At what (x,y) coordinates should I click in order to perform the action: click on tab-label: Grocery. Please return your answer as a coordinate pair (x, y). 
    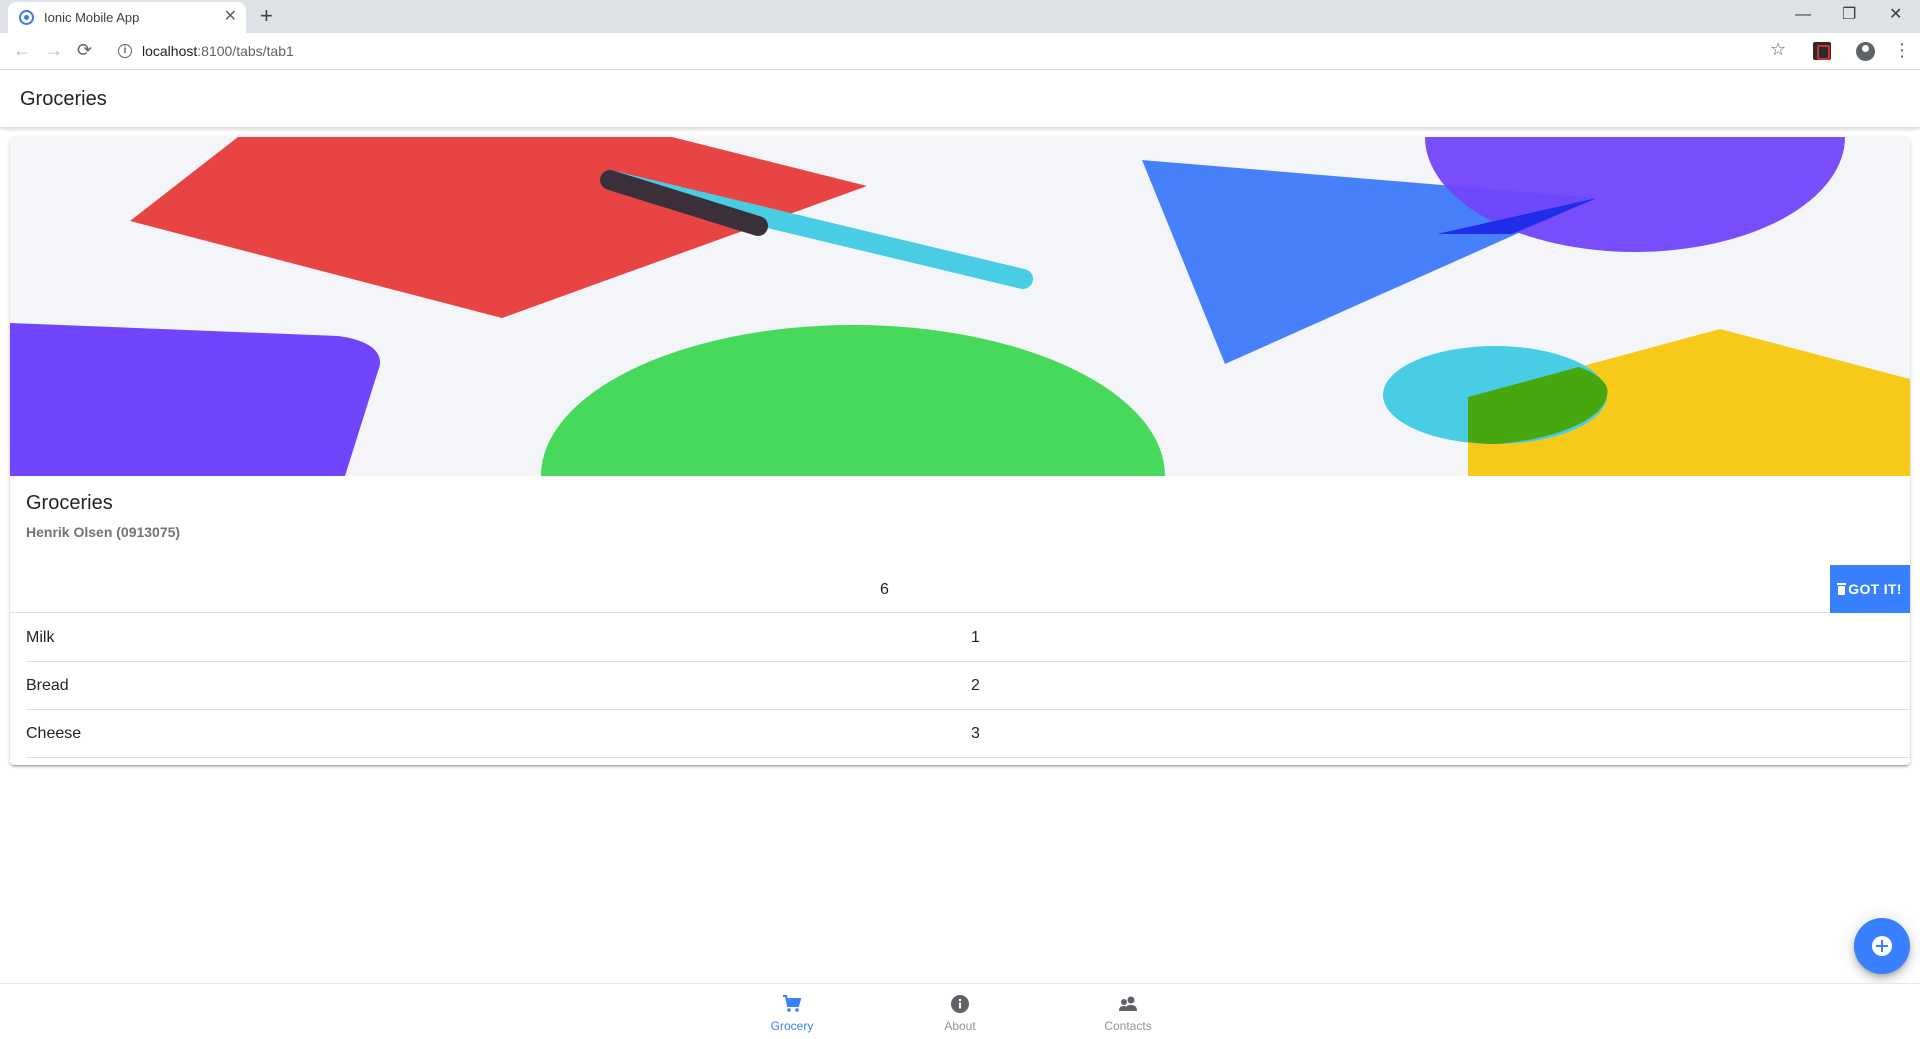
    Looking at the image, I should click on (792, 1026).